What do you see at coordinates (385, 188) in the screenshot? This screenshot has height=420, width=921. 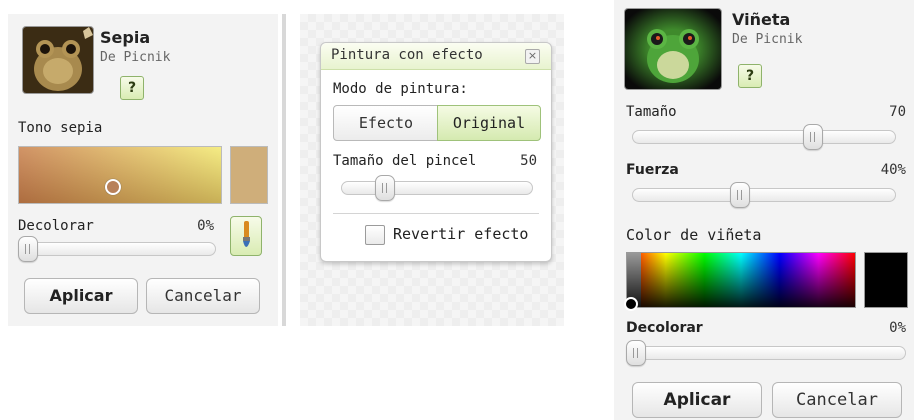 I see `brush-slider-thumb` at bounding box center [385, 188].